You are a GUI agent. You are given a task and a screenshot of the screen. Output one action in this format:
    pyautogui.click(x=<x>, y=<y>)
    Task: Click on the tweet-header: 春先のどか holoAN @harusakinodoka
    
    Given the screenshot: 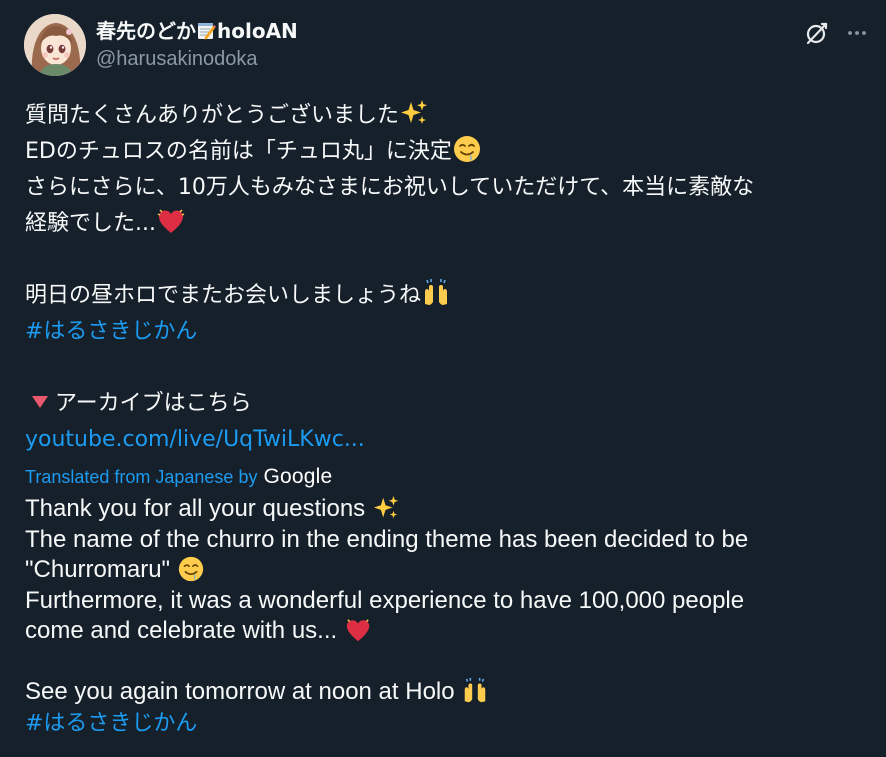 What is the action you would take?
    pyautogui.click(x=447, y=46)
    